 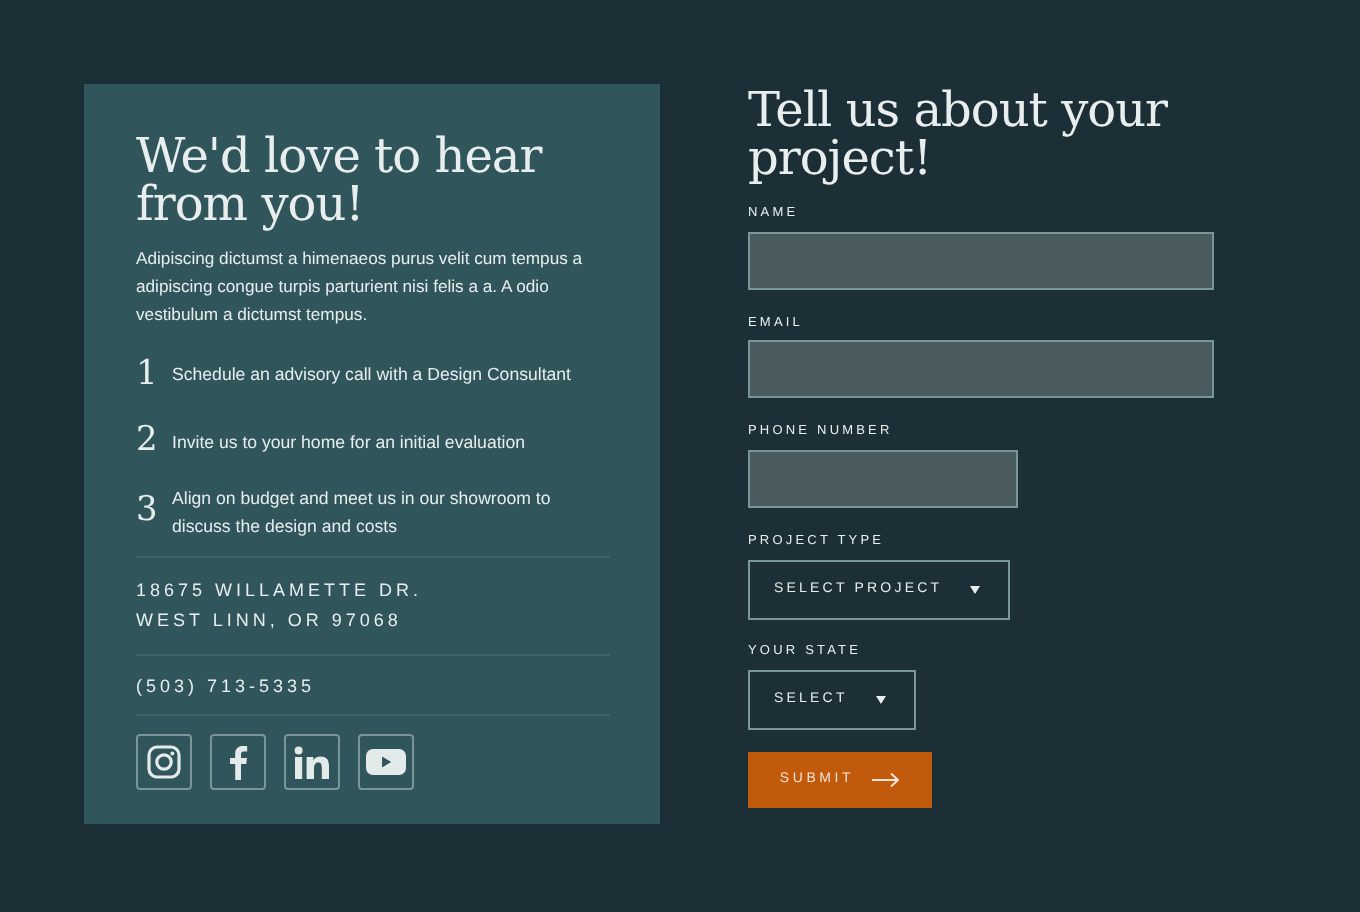 What do you see at coordinates (280, 606) in the screenshot?
I see `address-text: 18675 WILLAMETTE DR. WEST LINN, OR 97068` at bounding box center [280, 606].